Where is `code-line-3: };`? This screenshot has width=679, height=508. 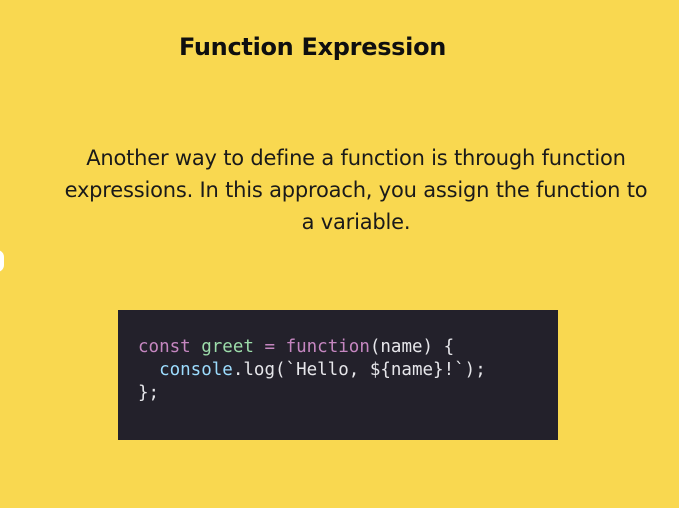
code-line-3: }; is located at coordinates (348, 393).